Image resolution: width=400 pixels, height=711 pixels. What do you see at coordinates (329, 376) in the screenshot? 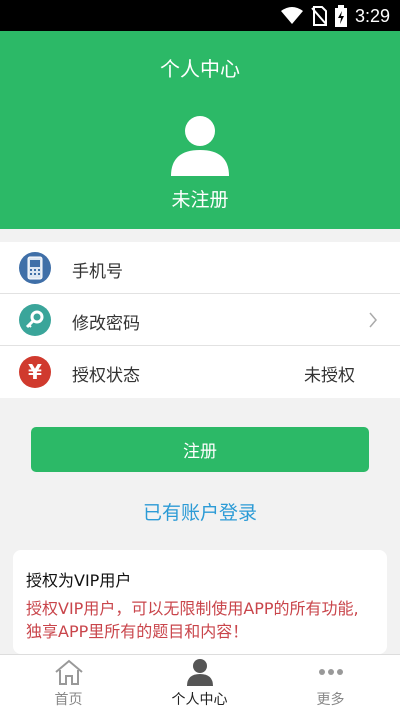
I see `authorization-status-value: 未授权` at bounding box center [329, 376].